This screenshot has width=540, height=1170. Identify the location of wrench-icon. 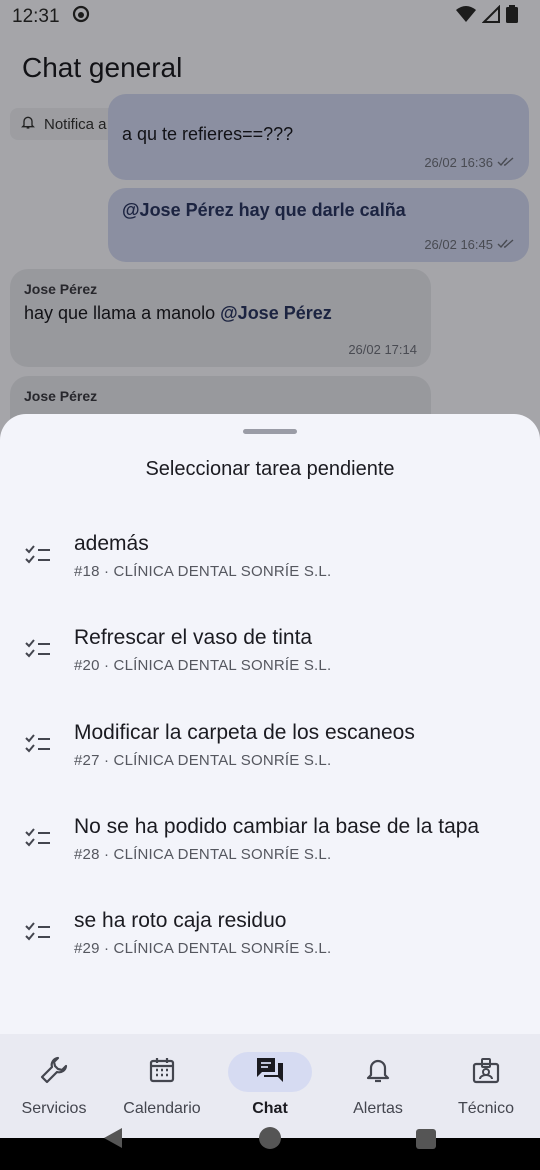
(54, 1072).